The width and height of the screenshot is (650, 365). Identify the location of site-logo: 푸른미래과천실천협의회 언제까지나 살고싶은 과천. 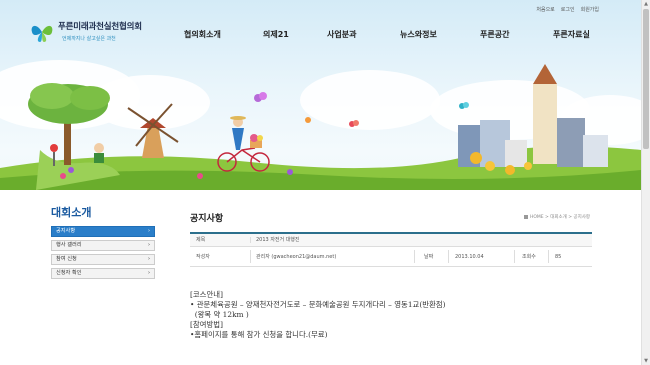
(86, 32).